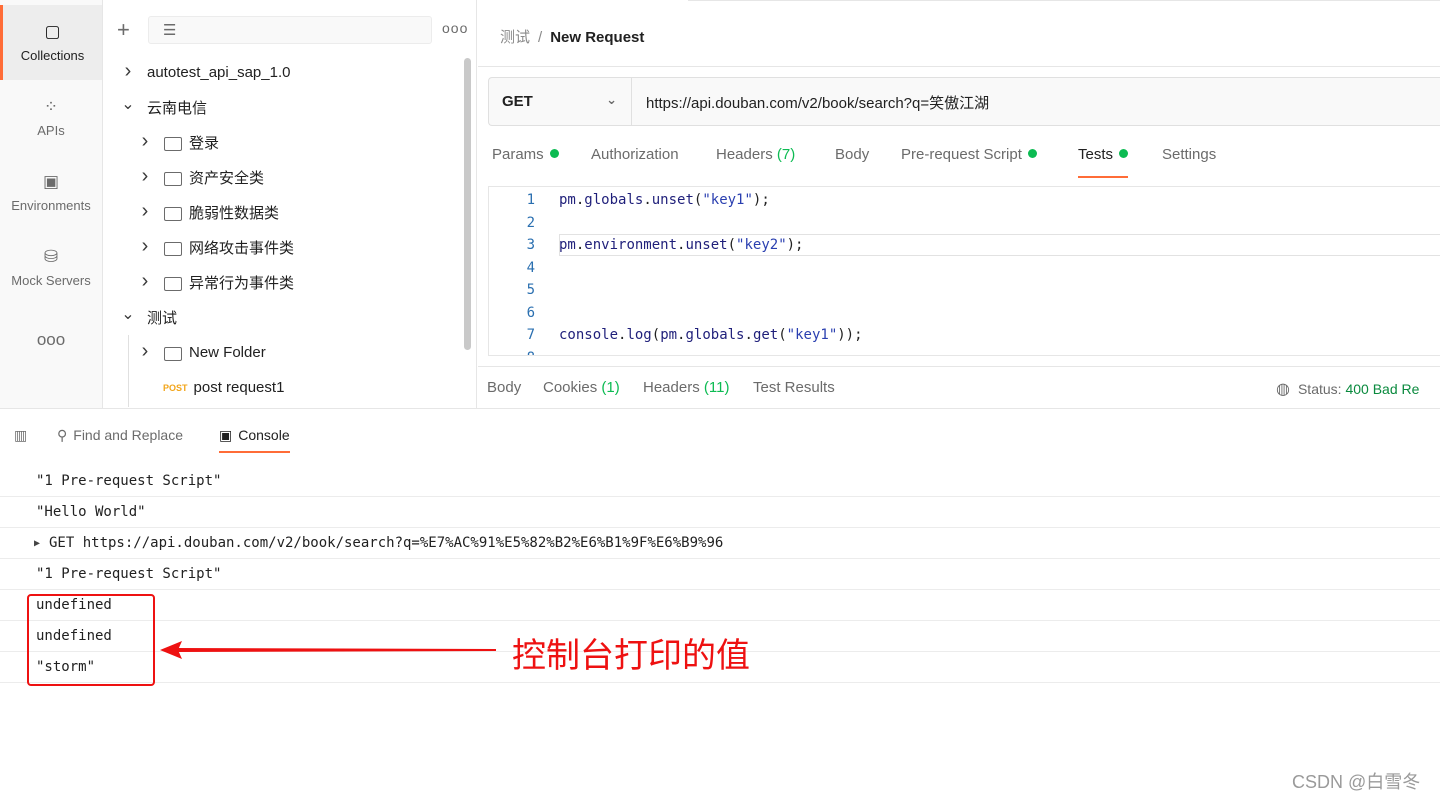 The image size is (1440, 796). I want to click on line-number: 6, so click(530, 312).